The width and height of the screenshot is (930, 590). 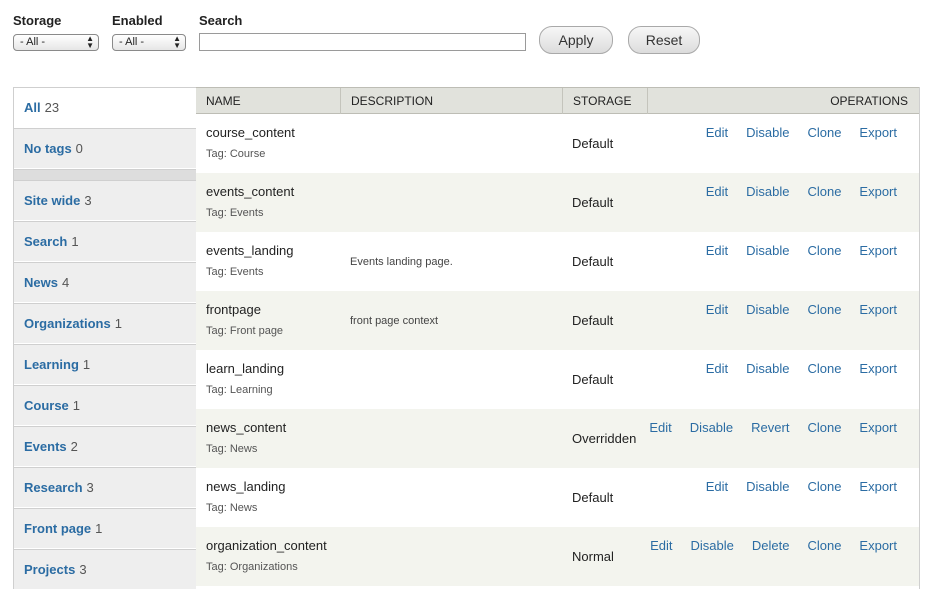 What do you see at coordinates (105, 487) in the screenshot?
I see `sidebar-item-research: Research 3` at bounding box center [105, 487].